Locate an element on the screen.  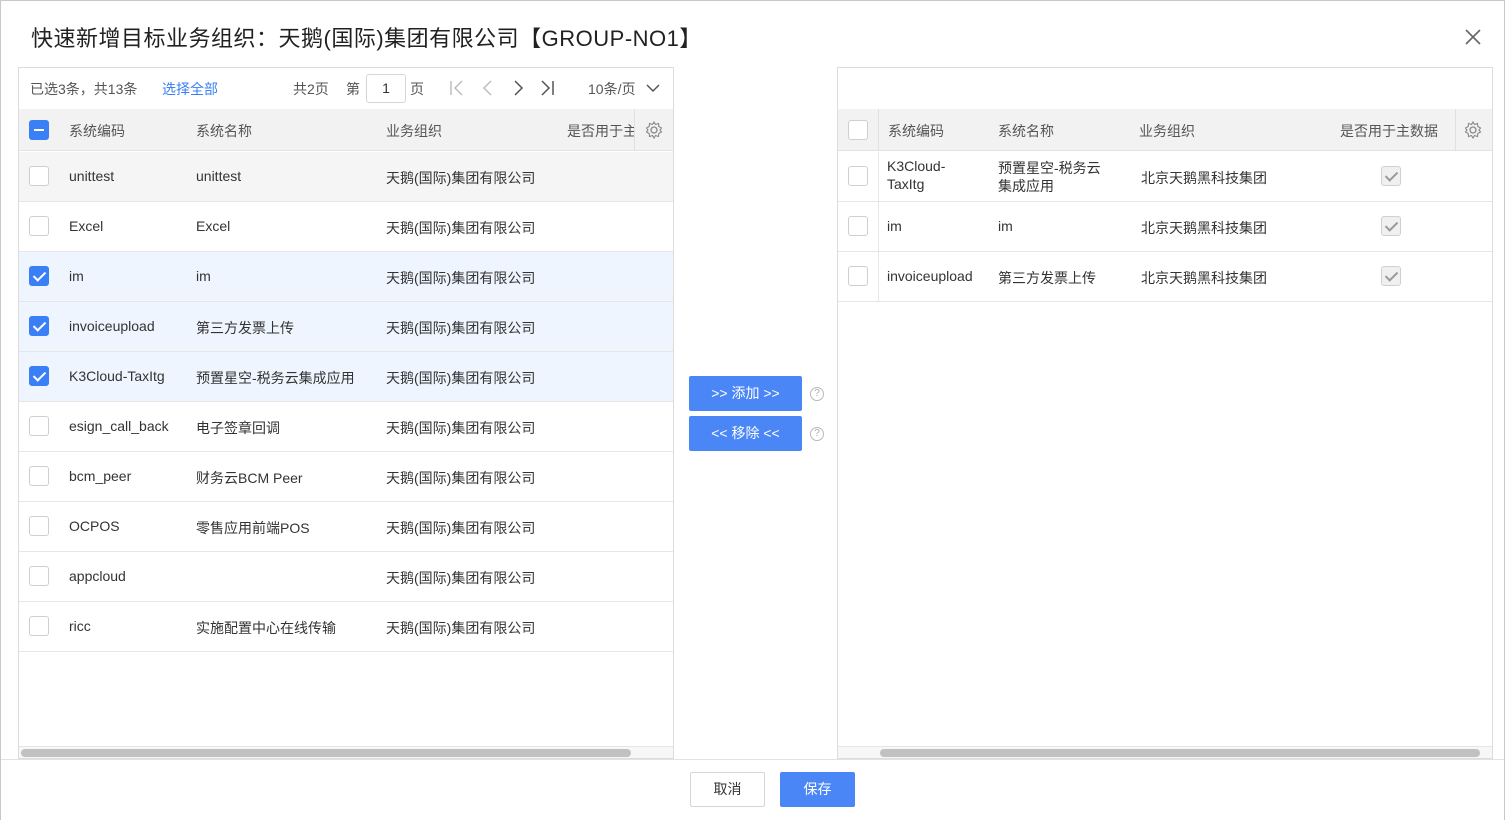
table-row: invoiceupload 第三方发票上传 天鹅(国际)集团有限公司 is located at coordinates (346, 327).